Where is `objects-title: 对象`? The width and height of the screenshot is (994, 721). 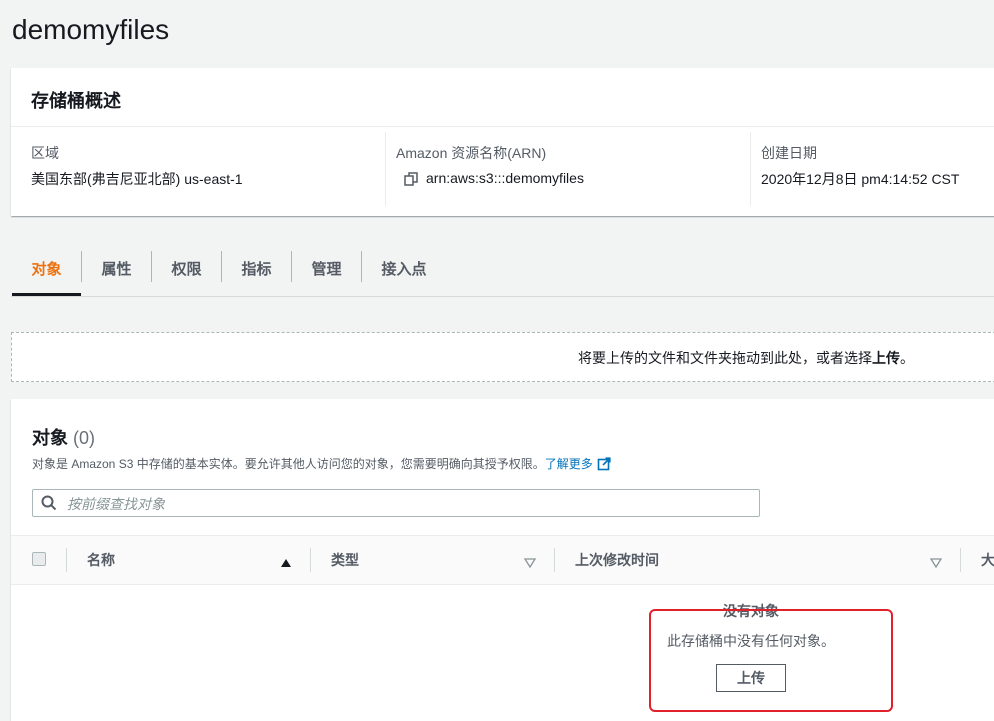
objects-title: 对象 is located at coordinates (50, 438).